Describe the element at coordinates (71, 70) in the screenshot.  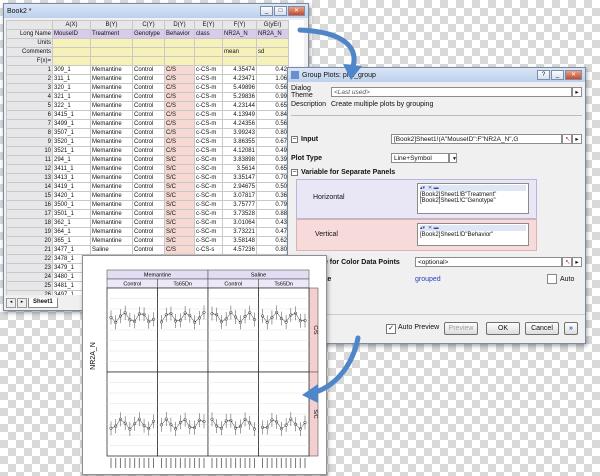
I see `table-cell: 309_1` at that location.